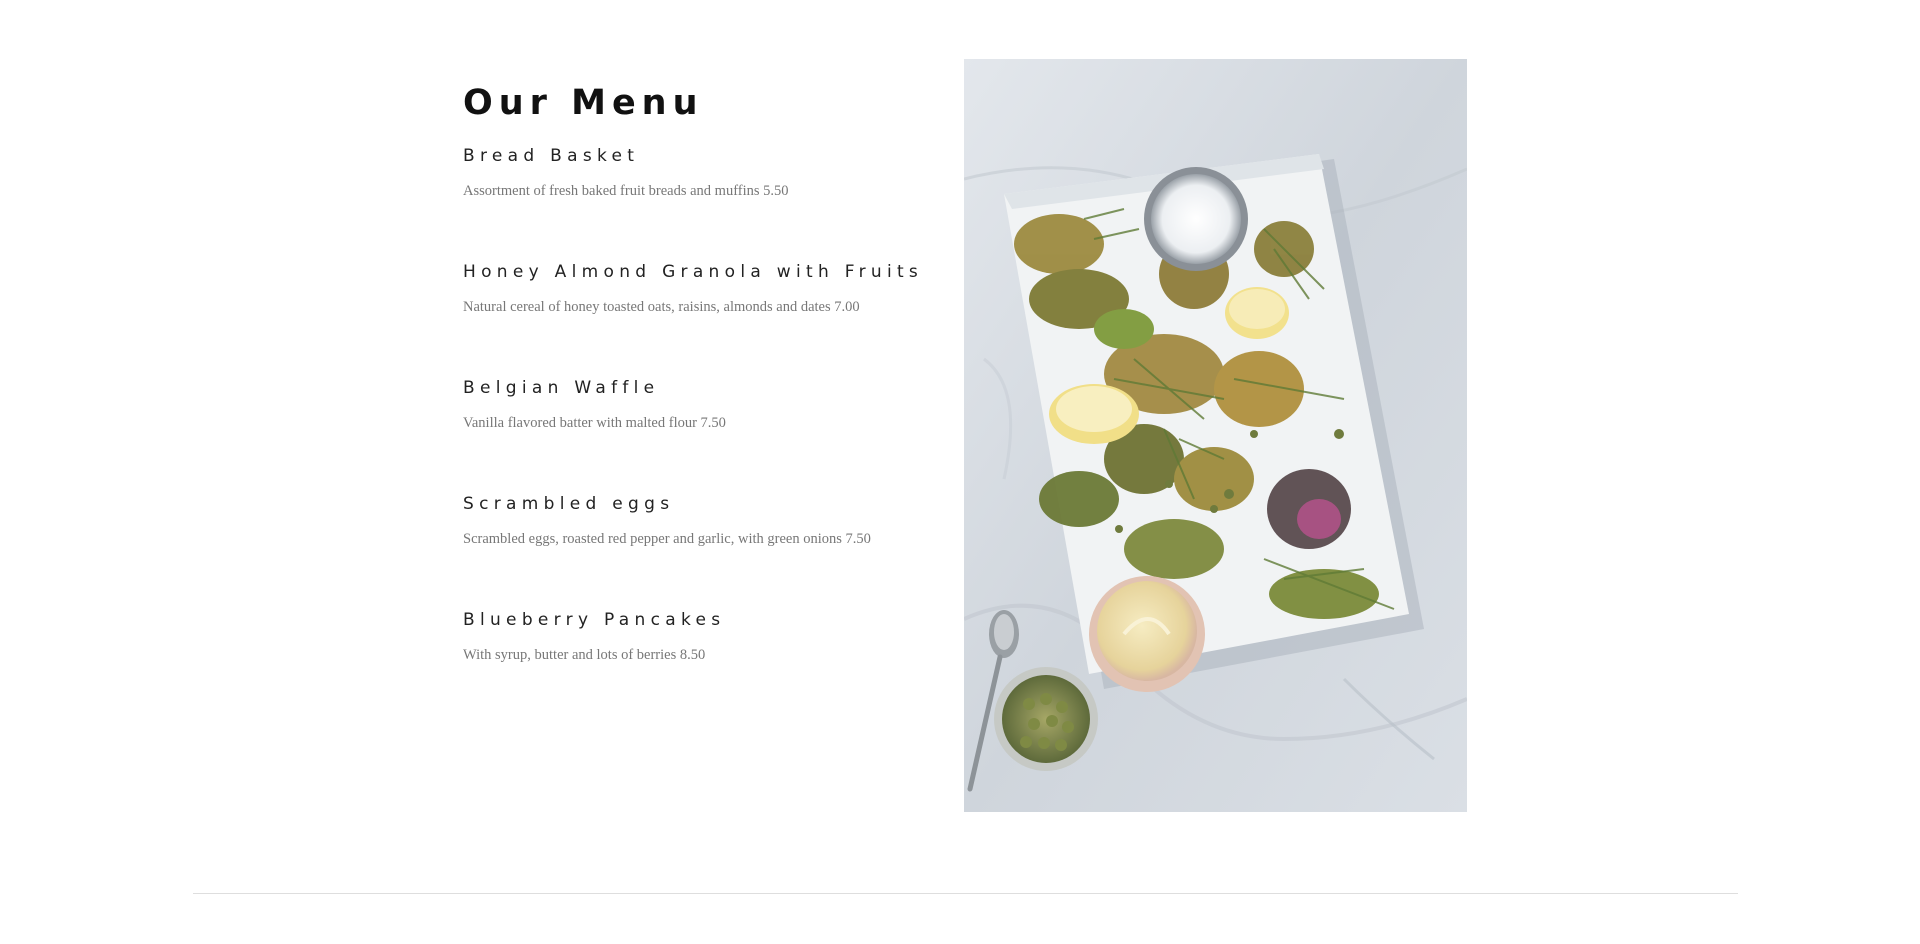 This screenshot has width=1920, height=944. What do you see at coordinates (965, 893) in the screenshot?
I see `section-divider` at bounding box center [965, 893].